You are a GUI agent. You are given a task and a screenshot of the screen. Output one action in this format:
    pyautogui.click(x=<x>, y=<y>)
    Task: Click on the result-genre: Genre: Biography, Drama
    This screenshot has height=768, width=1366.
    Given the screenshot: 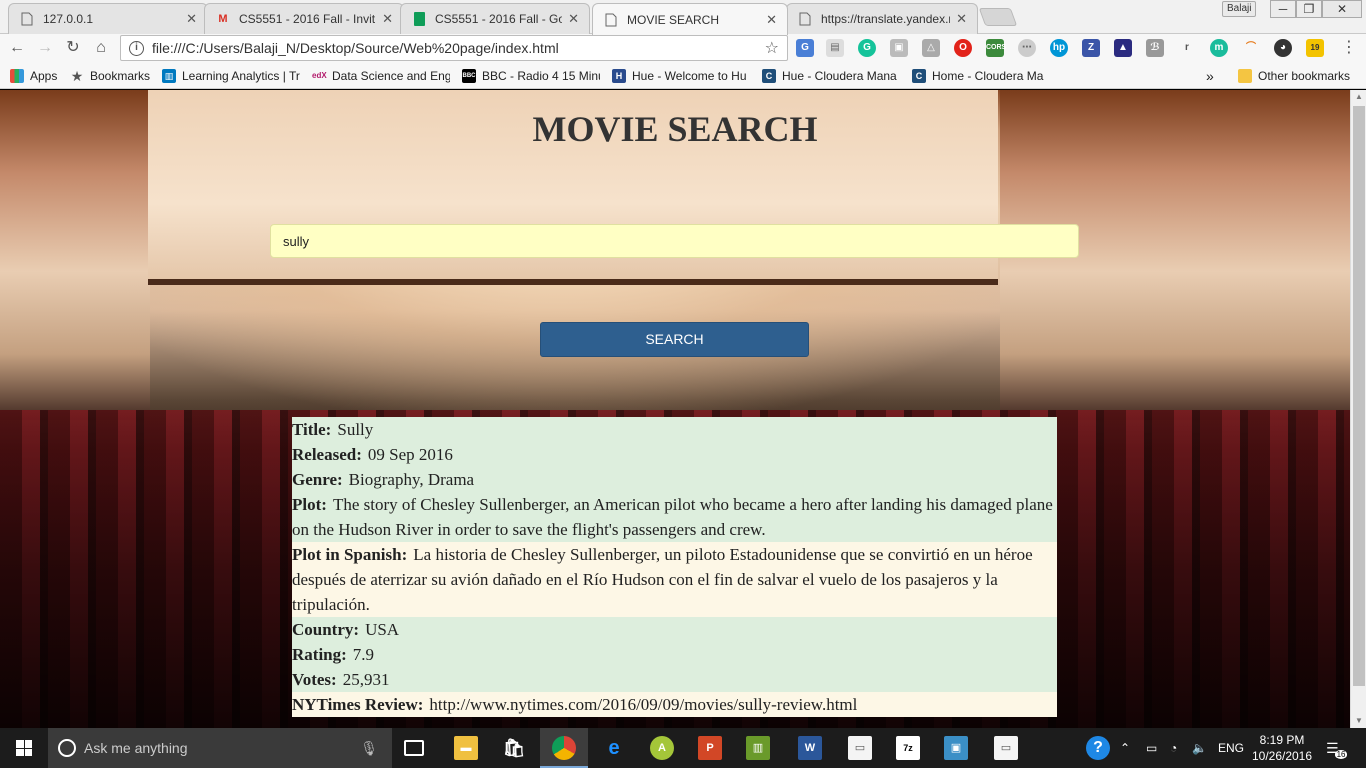 What is the action you would take?
    pyautogui.click(x=672, y=479)
    